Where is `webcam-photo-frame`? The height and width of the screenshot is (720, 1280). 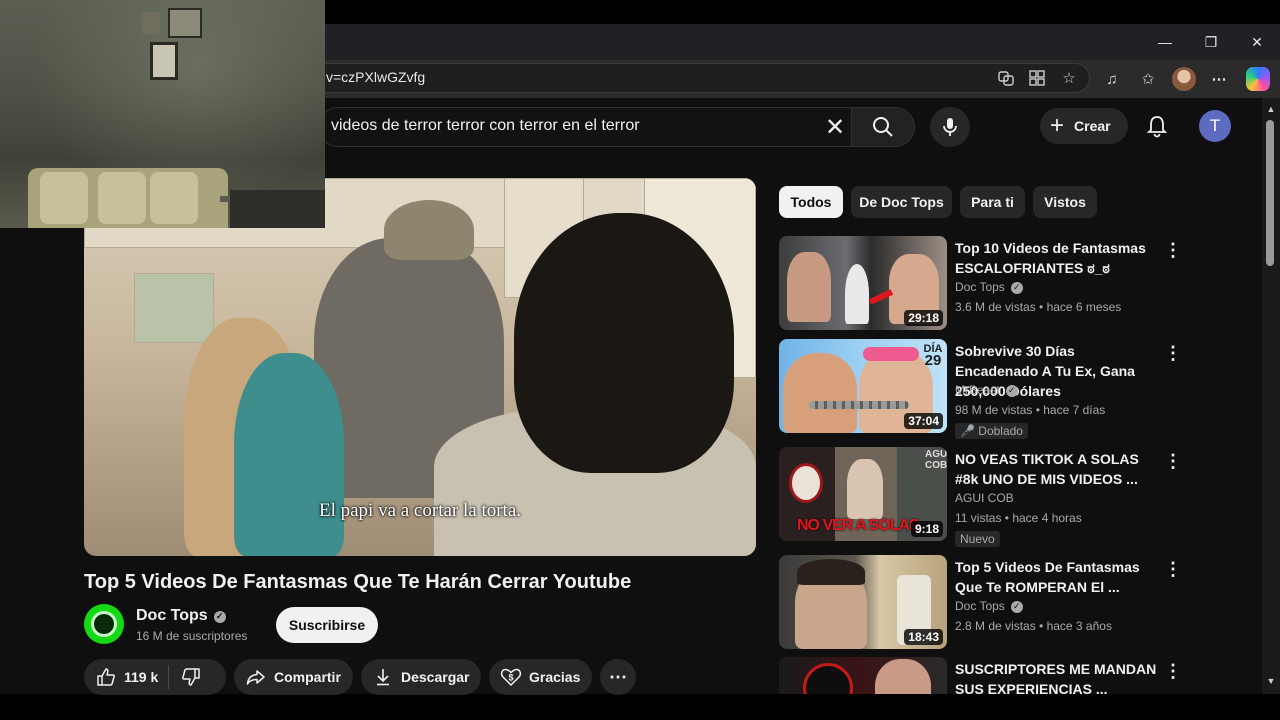 webcam-photo-frame is located at coordinates (164, 61).